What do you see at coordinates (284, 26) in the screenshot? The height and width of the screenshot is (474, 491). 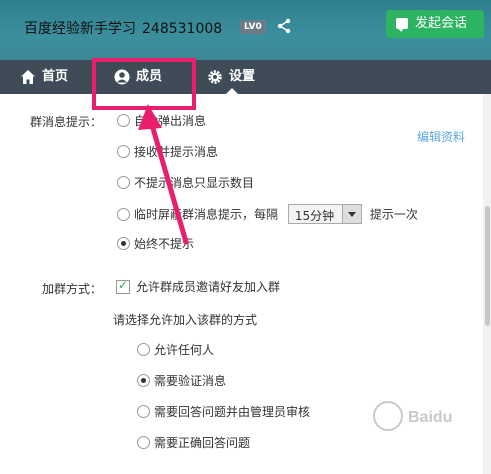 I see `share-icon` at bounding box center [284, 26].